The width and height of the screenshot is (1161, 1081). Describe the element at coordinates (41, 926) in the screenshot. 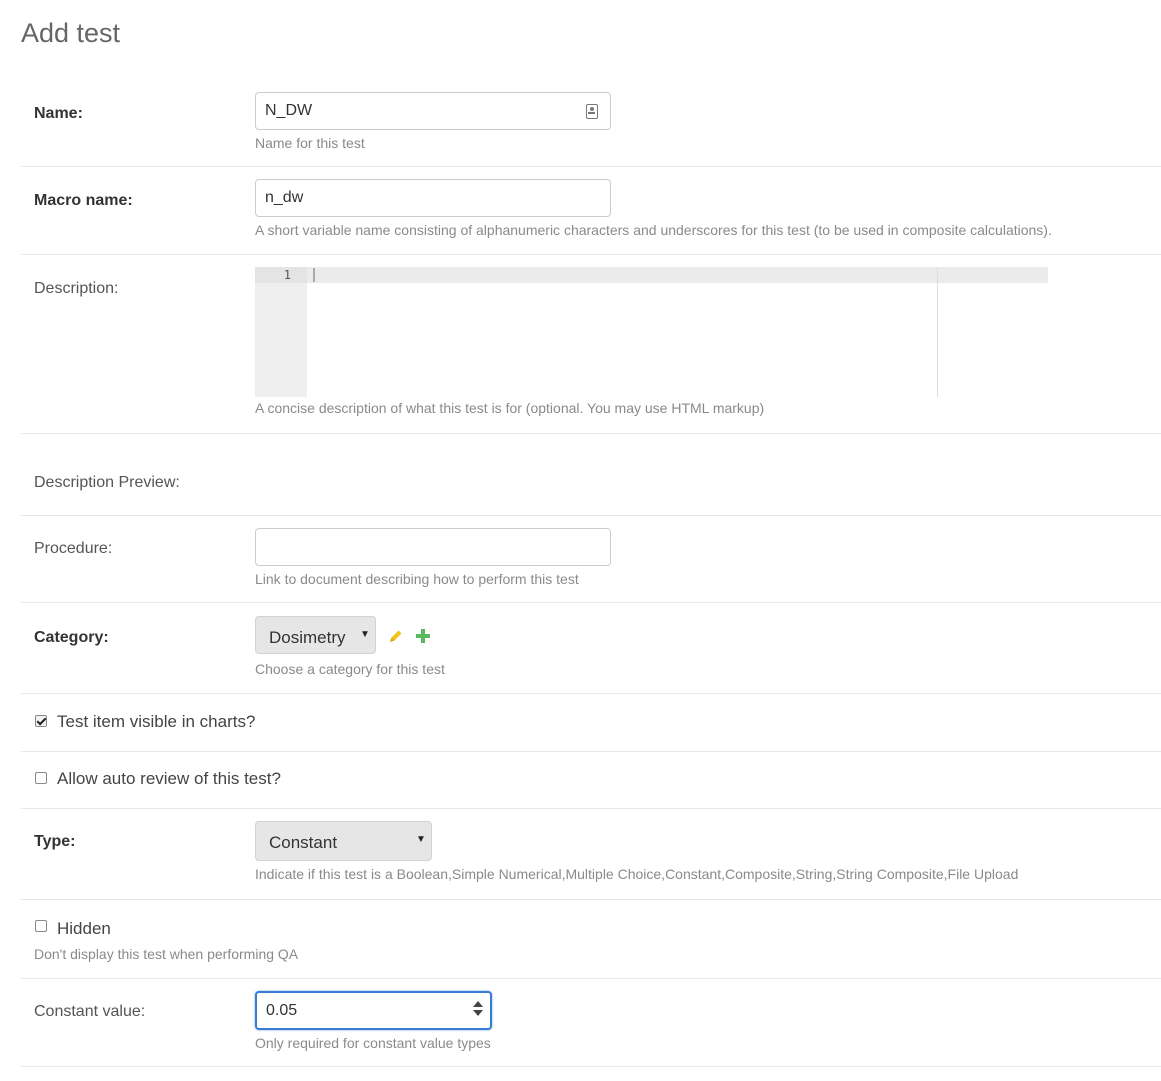

I see `hidden-checkbox` at that location.